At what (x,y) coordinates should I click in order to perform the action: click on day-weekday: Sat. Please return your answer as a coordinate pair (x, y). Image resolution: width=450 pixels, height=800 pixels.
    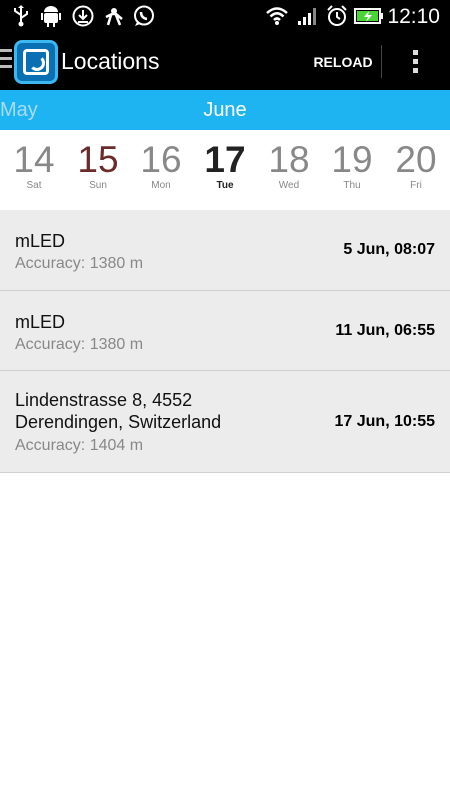
    Looking at the image, I should click on (34, 185).